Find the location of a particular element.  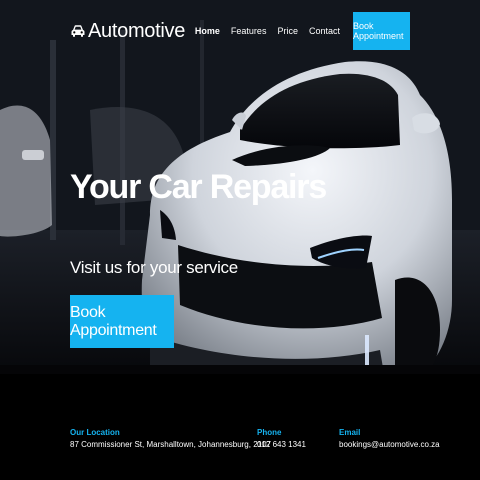

phone-label: Phone is located at coordinates (269, 432).